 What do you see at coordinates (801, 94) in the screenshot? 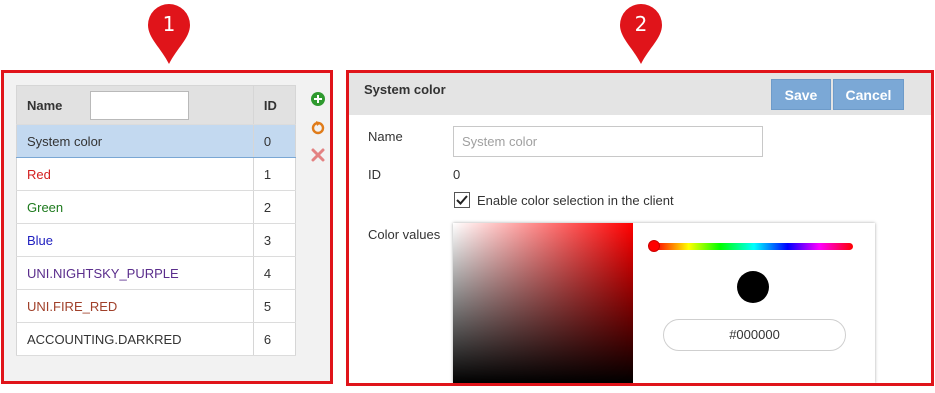
I see `save-button: Save` at bounding box center [801, 94].